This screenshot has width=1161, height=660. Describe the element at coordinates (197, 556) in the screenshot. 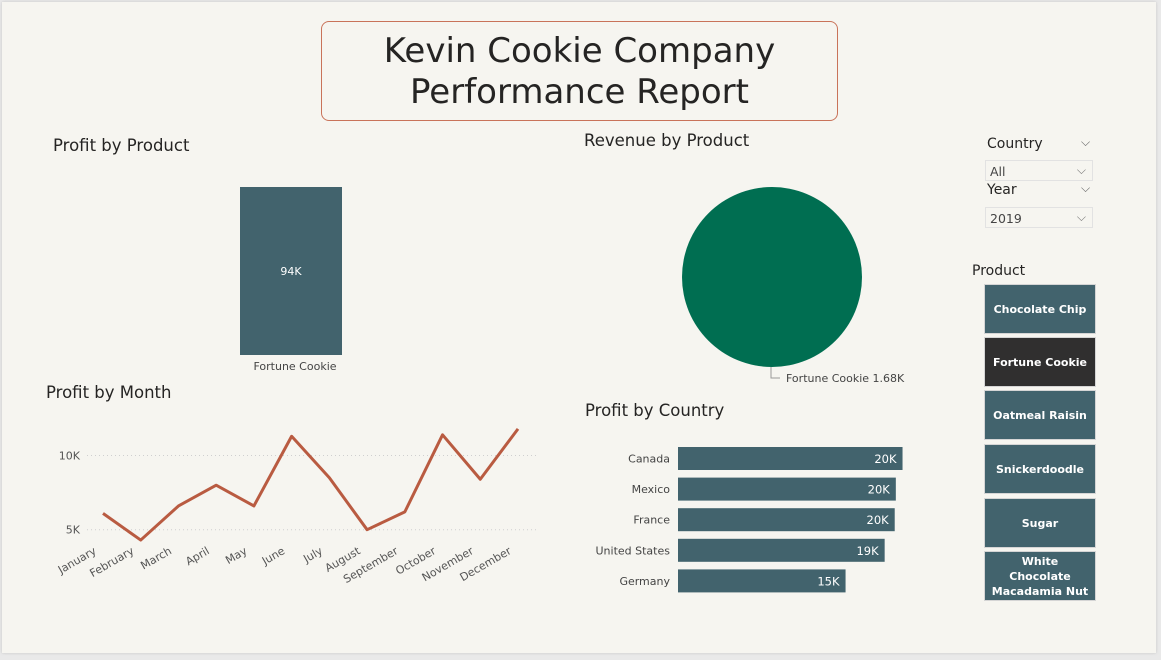

I see `x-tick-label: April` at that location.